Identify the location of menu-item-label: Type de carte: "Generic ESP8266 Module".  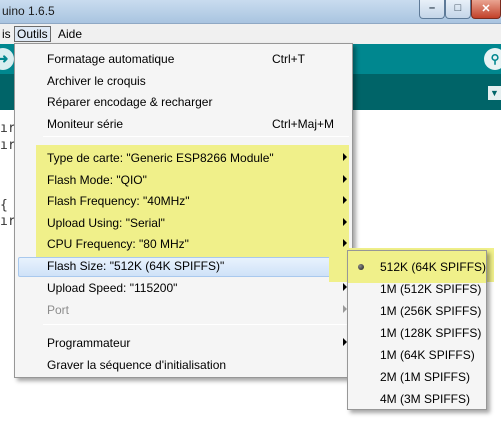
(160, 158).